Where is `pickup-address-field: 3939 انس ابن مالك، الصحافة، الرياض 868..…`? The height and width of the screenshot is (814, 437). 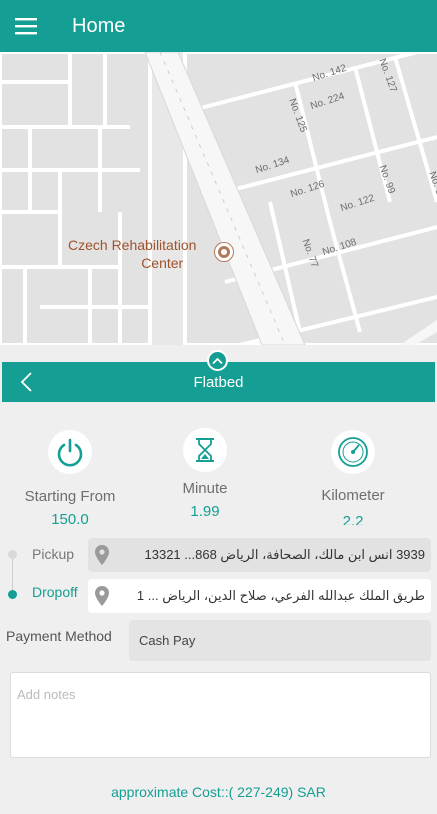
pickup-address-field: 3939 انس ابن مالك، الصحافة، الرياض 868..… is located at coordinates (259, 555).